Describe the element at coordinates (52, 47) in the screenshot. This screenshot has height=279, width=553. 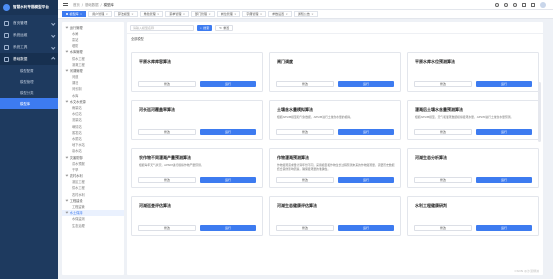
I see `chevron-down-icon` at that location.